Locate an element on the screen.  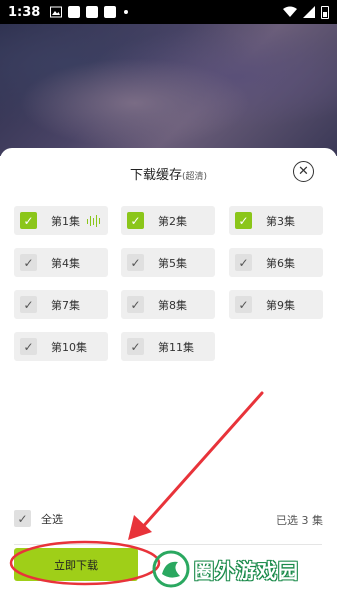
episode-label: 第2集 is located at coordinates (172, 221).